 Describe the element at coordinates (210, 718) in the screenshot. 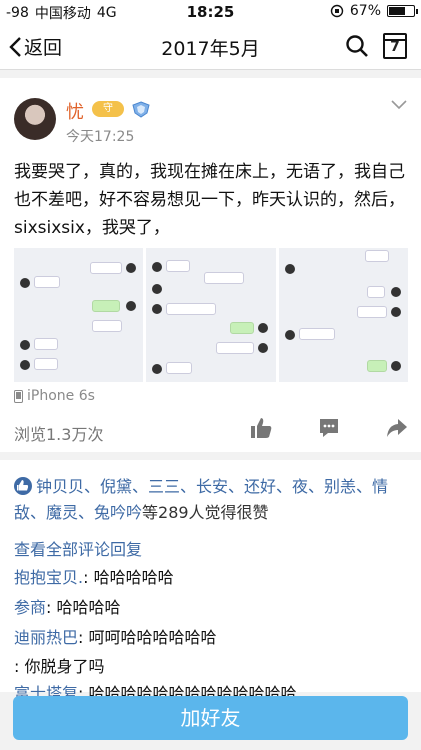

I see `add-friend-button: 加好友` at that location.